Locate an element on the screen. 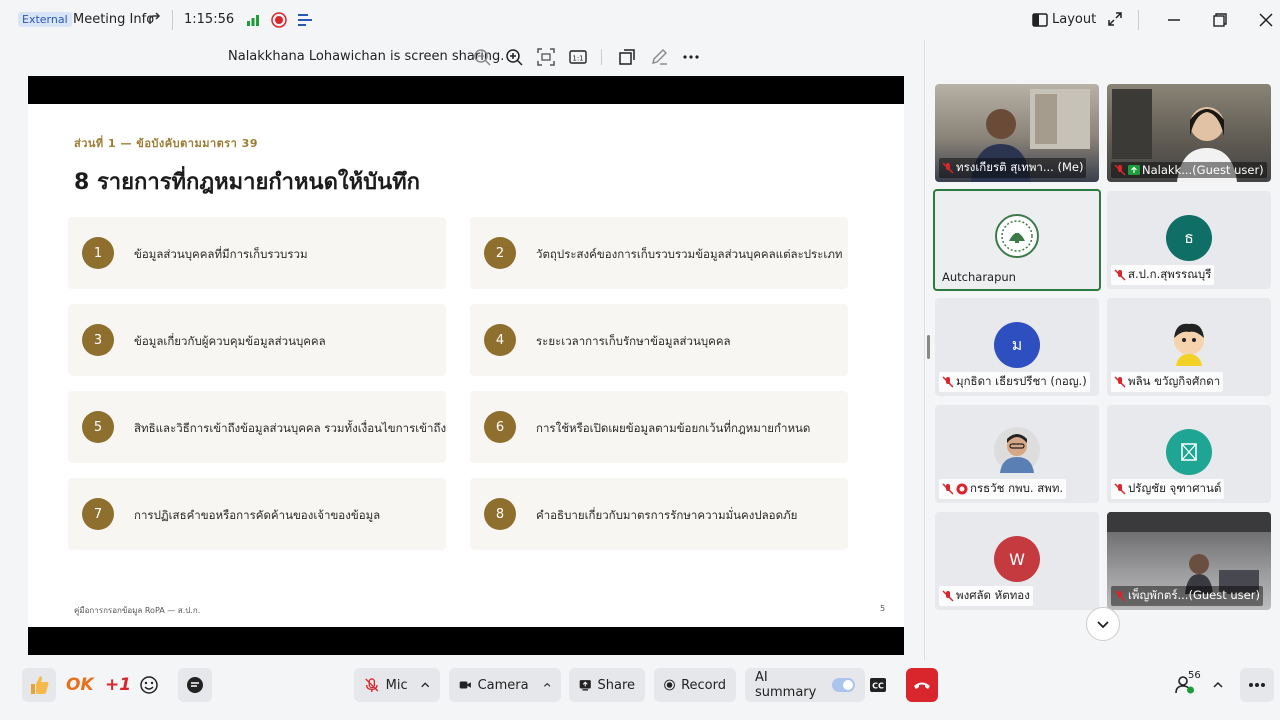 This screenshot has height=720, width=1280. requirement-number: 3 is located at coordinates (98, 340).